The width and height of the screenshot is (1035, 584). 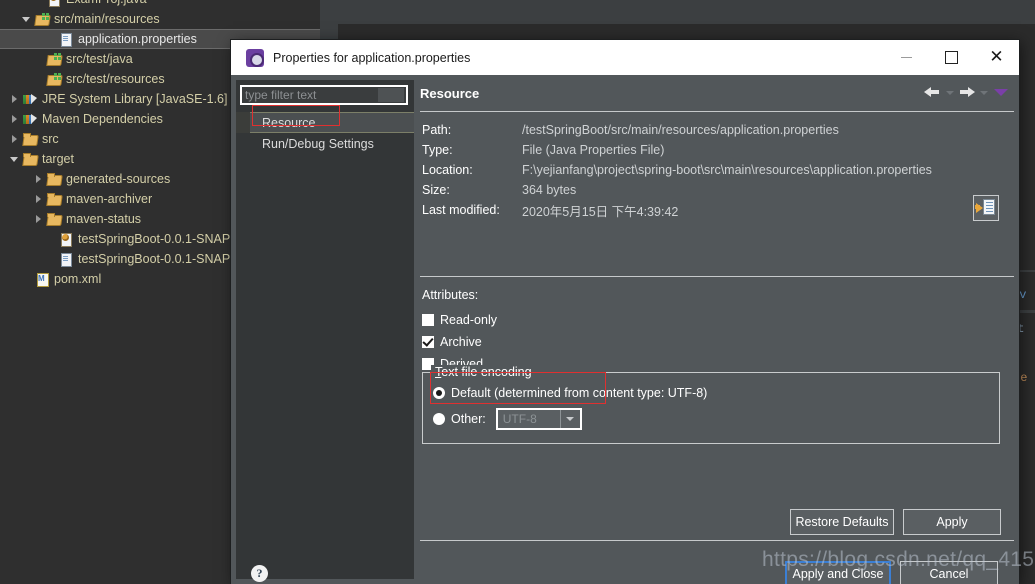 What do you see at coordinates (289, 122) in the screenshot?
I see `dialog-nav-item-label: Resource` at bounding box center [289, 122].